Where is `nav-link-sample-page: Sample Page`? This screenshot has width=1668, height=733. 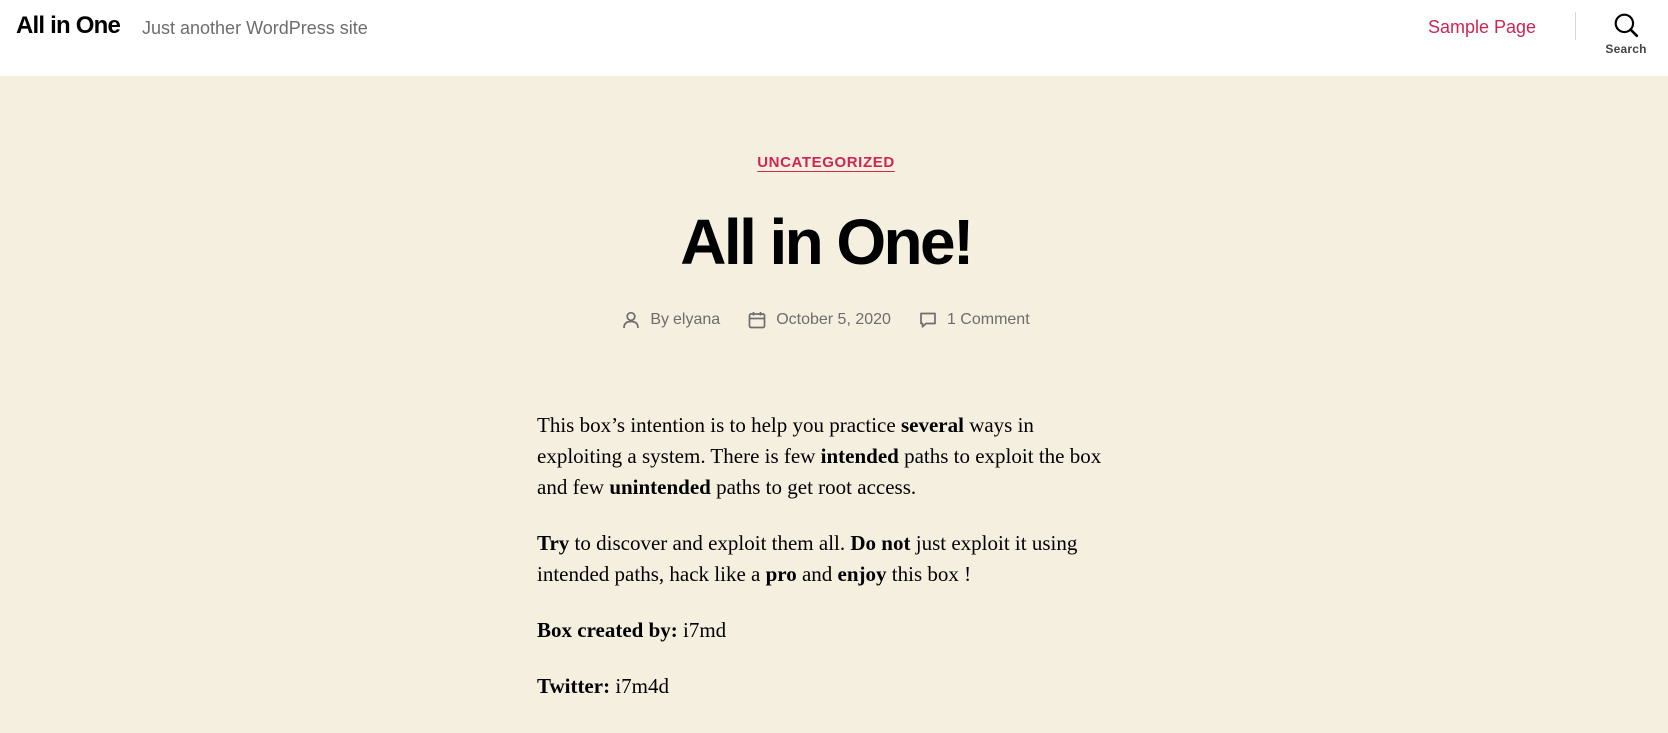
nav-link-sample-page: Sample Page is located at coordinates (1482, 27).